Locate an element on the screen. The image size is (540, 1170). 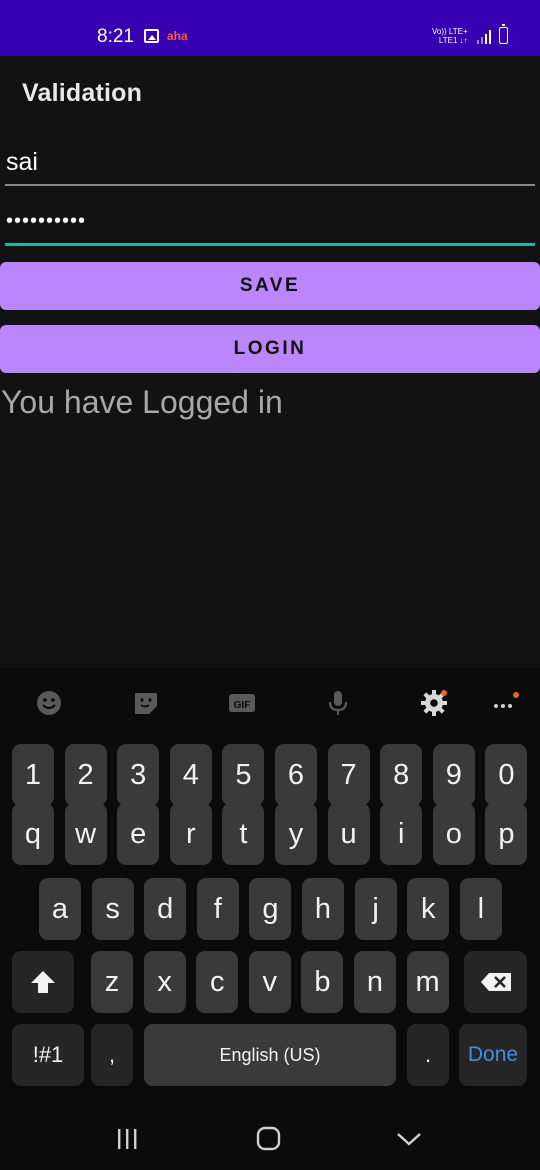
username-field is located at coordinates (270, 163).